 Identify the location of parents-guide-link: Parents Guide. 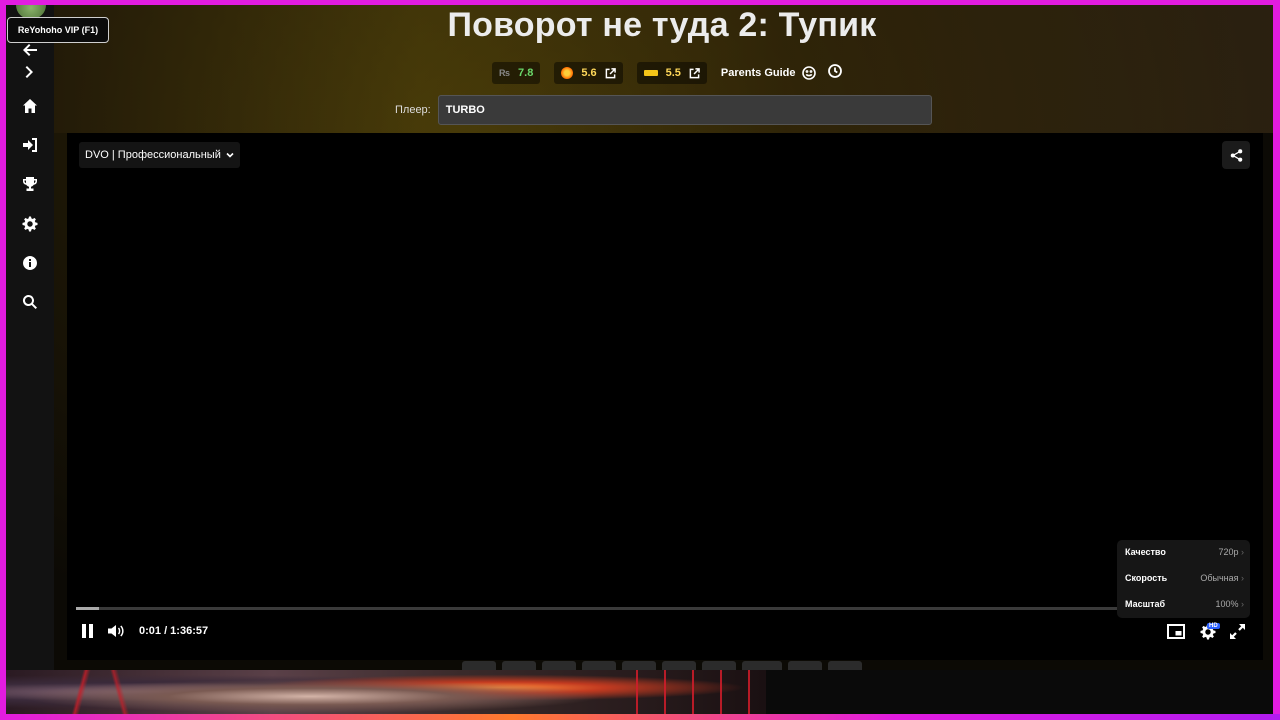
(768, 73).